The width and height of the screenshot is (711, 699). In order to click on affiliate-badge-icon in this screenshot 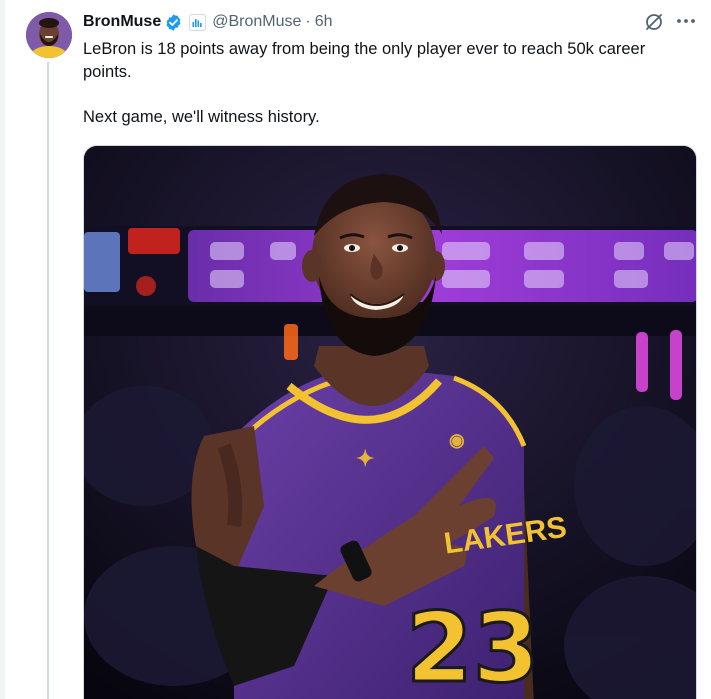, I will do `click(198, 22)`.